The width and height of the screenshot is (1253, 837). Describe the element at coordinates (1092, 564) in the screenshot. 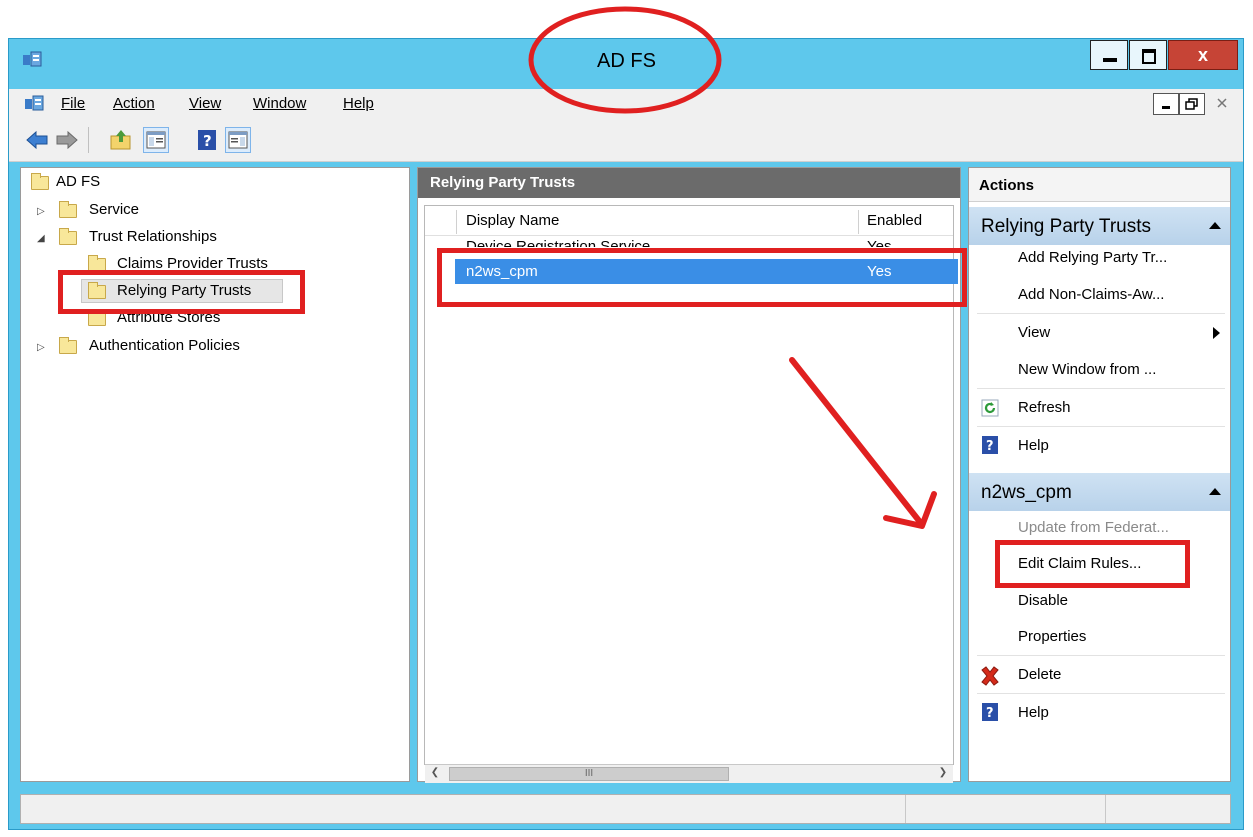

I see `annotation-box-edit-claim-rules` at that location.